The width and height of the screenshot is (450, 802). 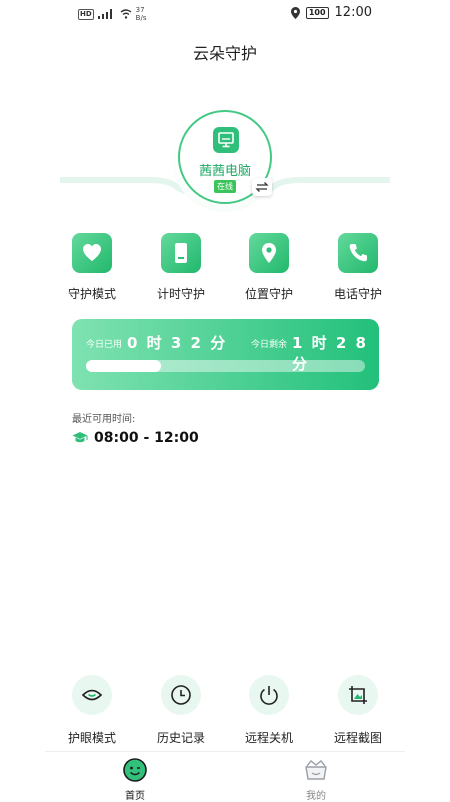 I want to click on feature-label: 位置守护, so click(x=268, y=294).